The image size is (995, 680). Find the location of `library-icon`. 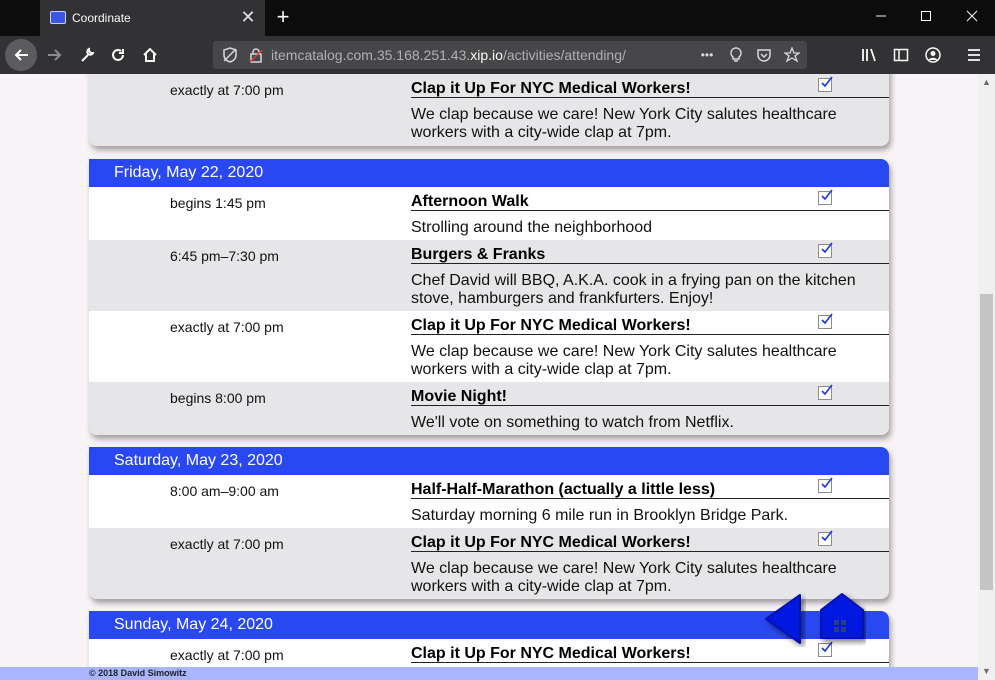

library-icon is located at coordinates (870, 55).